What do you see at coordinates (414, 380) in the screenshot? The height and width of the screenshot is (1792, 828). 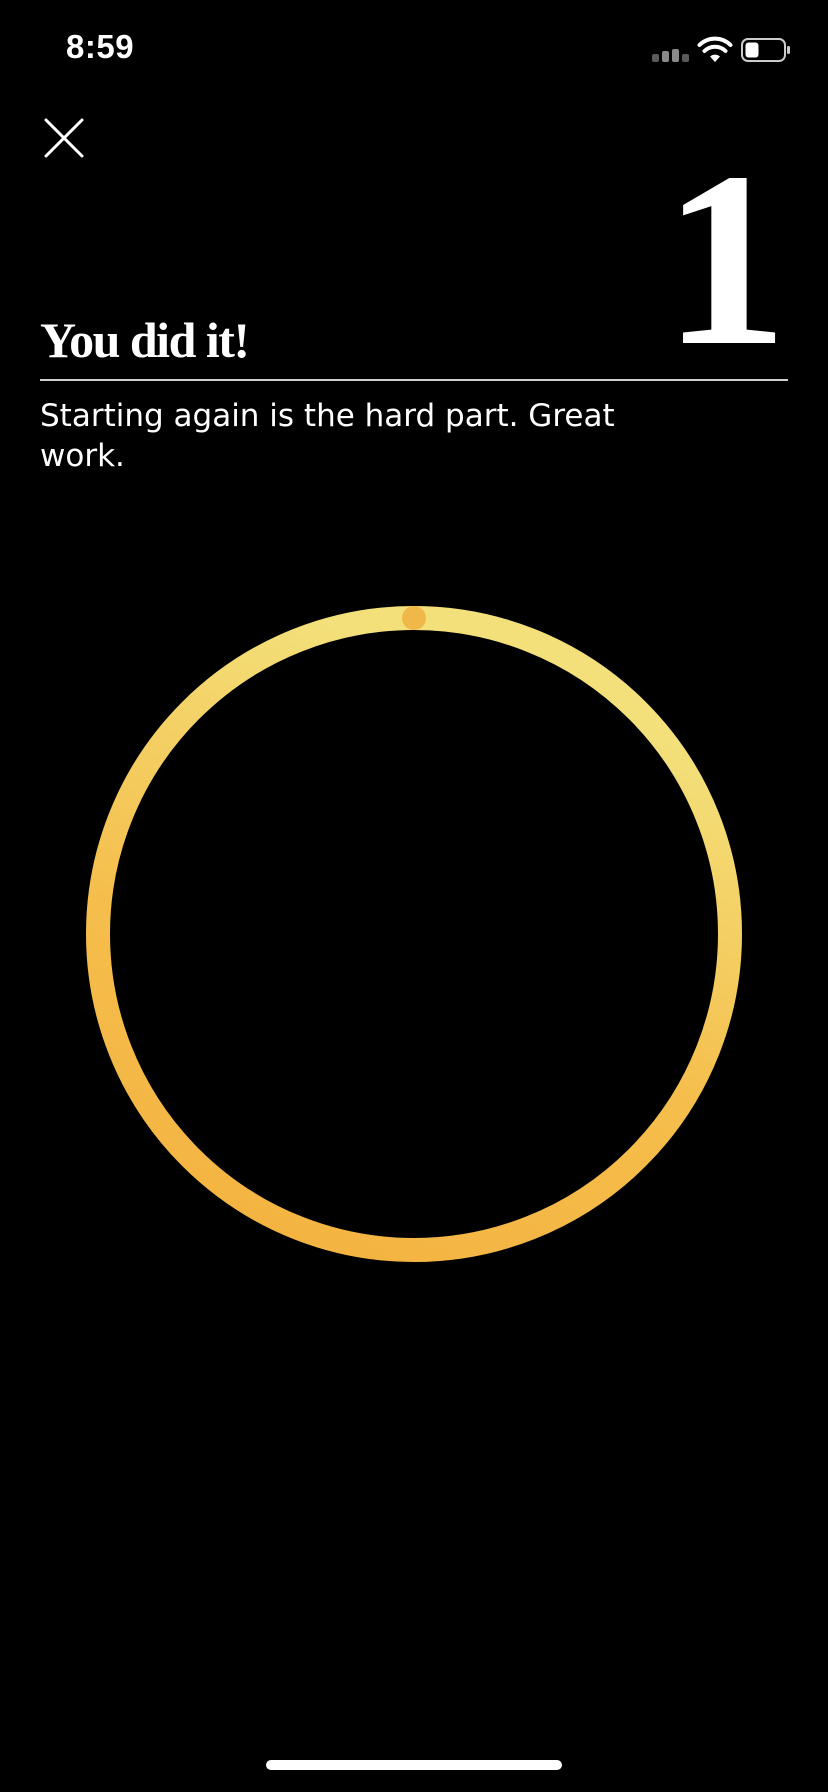 I see `divider` at bounding box center [414, 380].